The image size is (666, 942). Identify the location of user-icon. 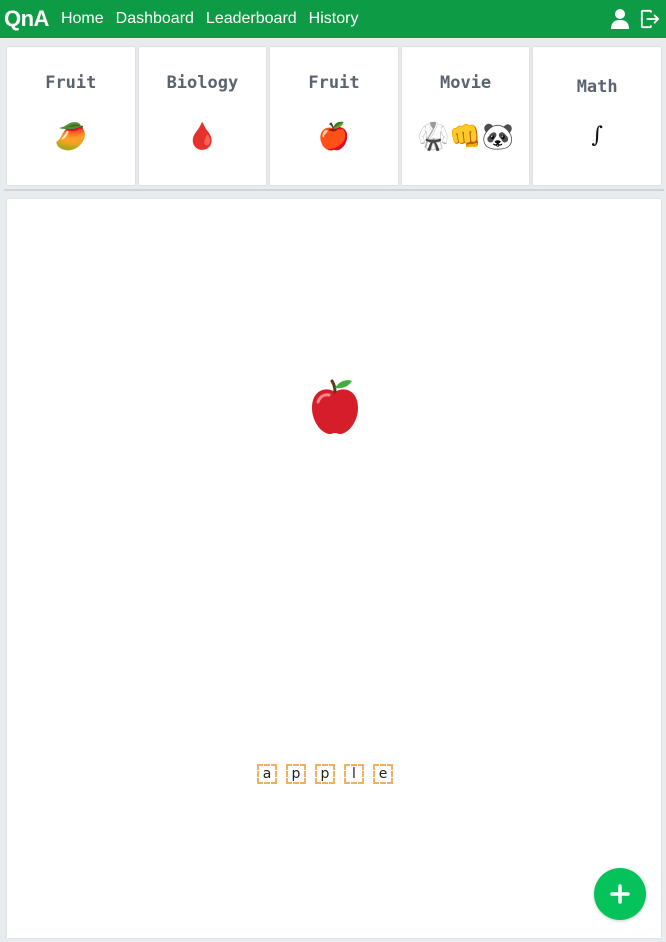
(620, 19).